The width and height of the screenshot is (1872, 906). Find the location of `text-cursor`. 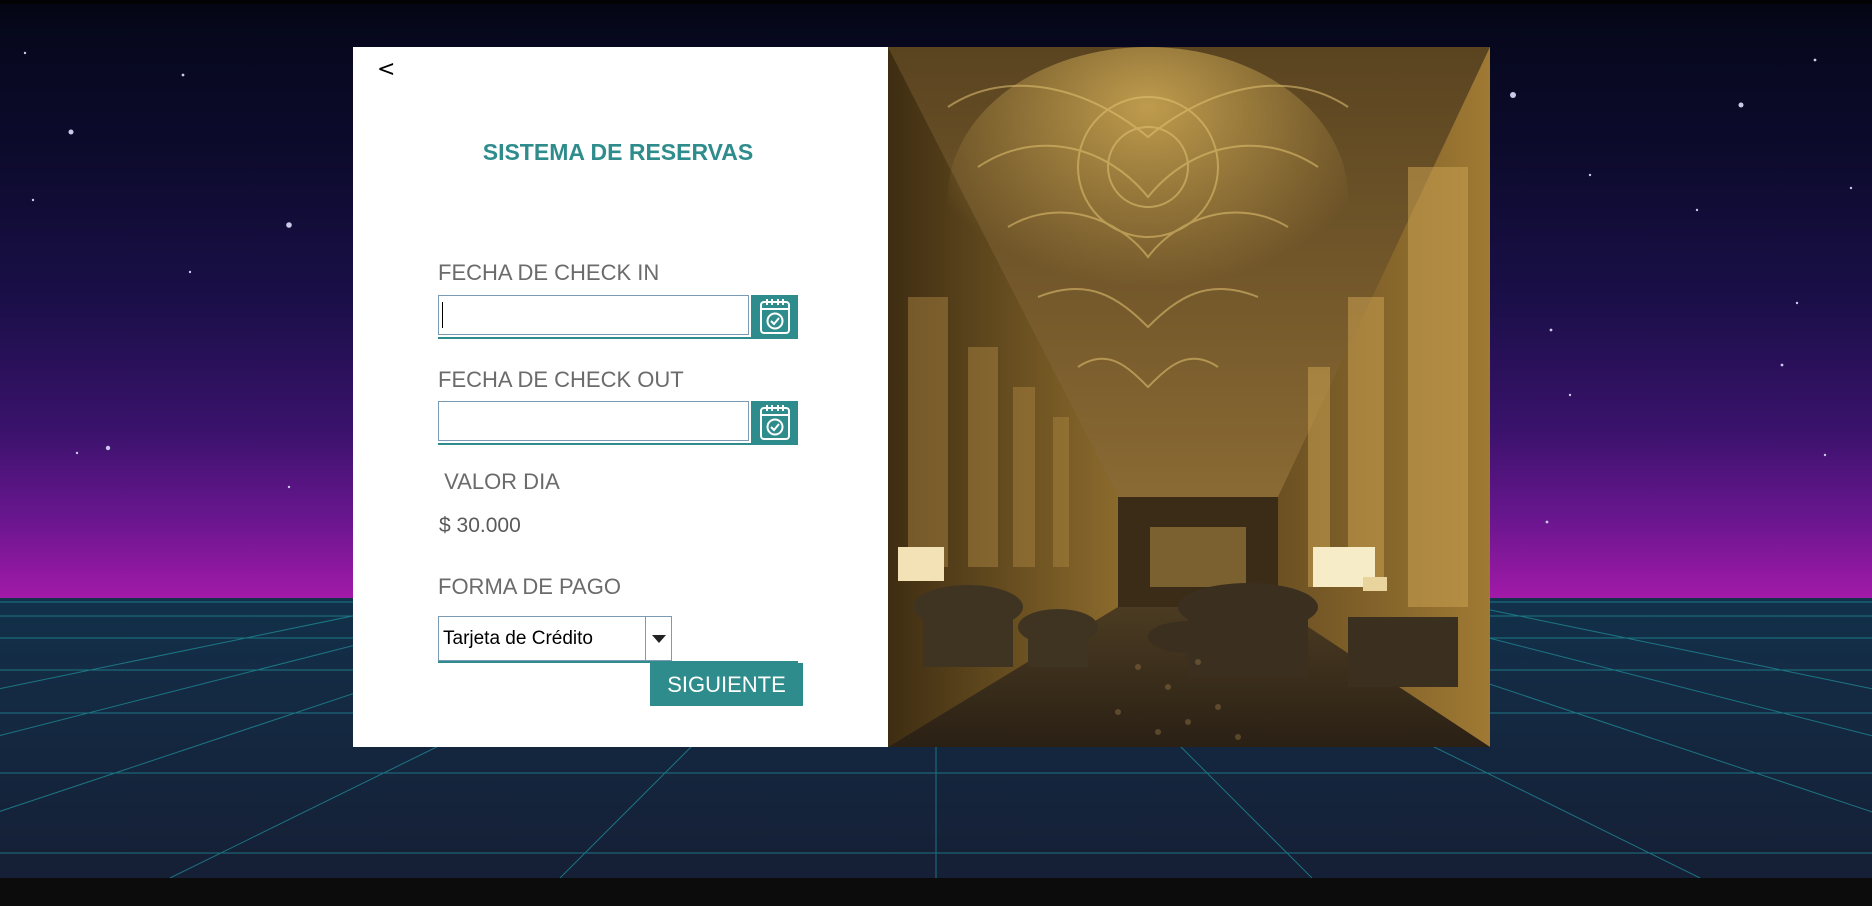

text-cursor is located at coordinates (442, 315).